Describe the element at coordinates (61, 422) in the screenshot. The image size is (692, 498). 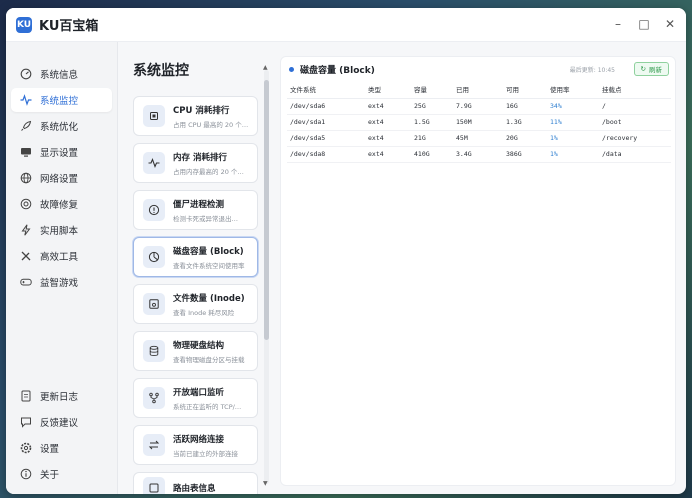
I see `sidebar-item-feedback: 反馈建议` at that location.